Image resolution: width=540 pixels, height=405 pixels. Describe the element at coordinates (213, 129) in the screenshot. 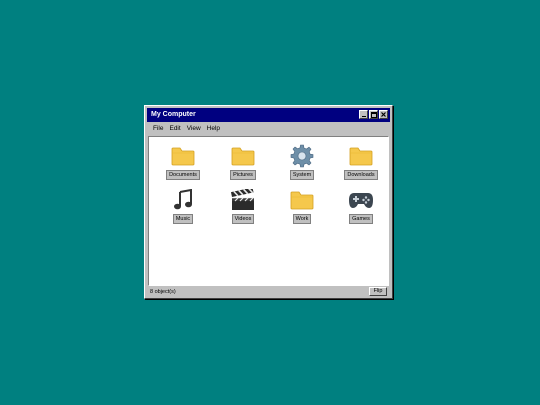

I see `menu-help: Help` at that location.